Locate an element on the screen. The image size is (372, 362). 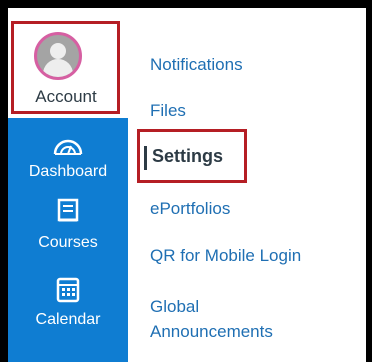
sidebar-item-label: Courses is located at coordinates (68, 242).